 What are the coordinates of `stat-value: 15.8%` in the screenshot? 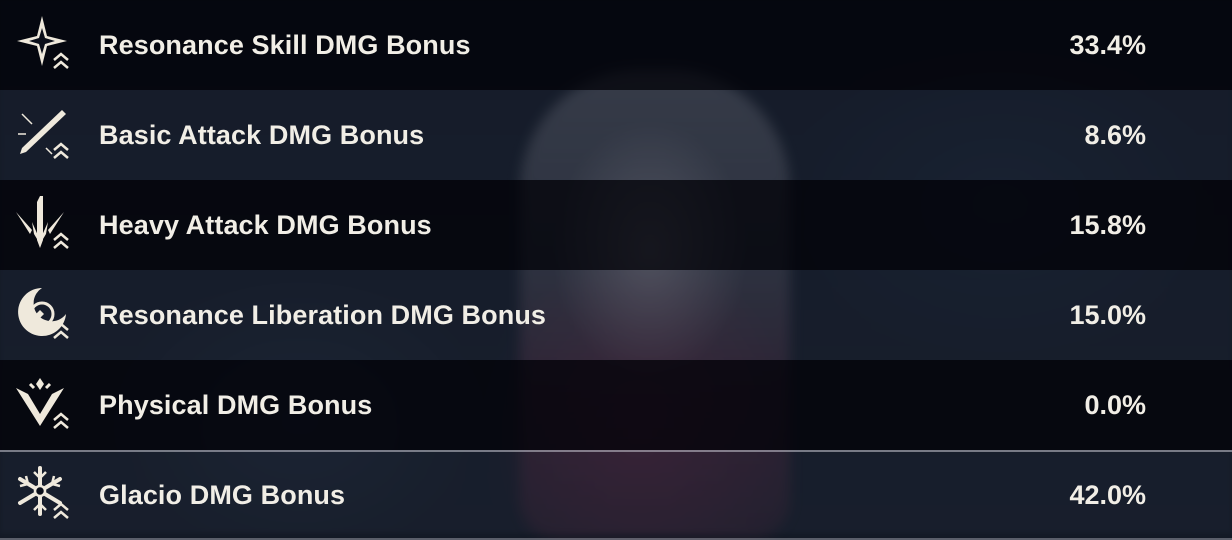 It's located at (1107, 224).